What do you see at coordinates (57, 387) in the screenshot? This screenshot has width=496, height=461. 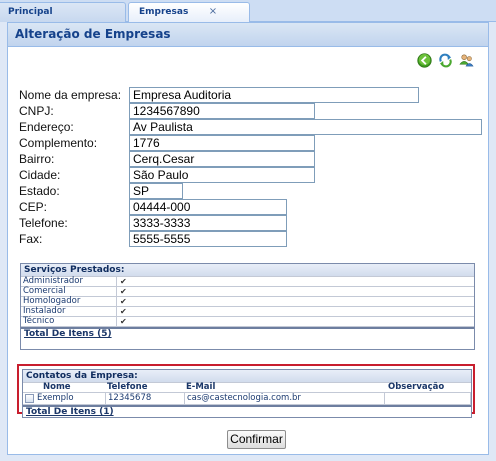 I see `col-nome-header: Nome` at bounding box center [57, 387].